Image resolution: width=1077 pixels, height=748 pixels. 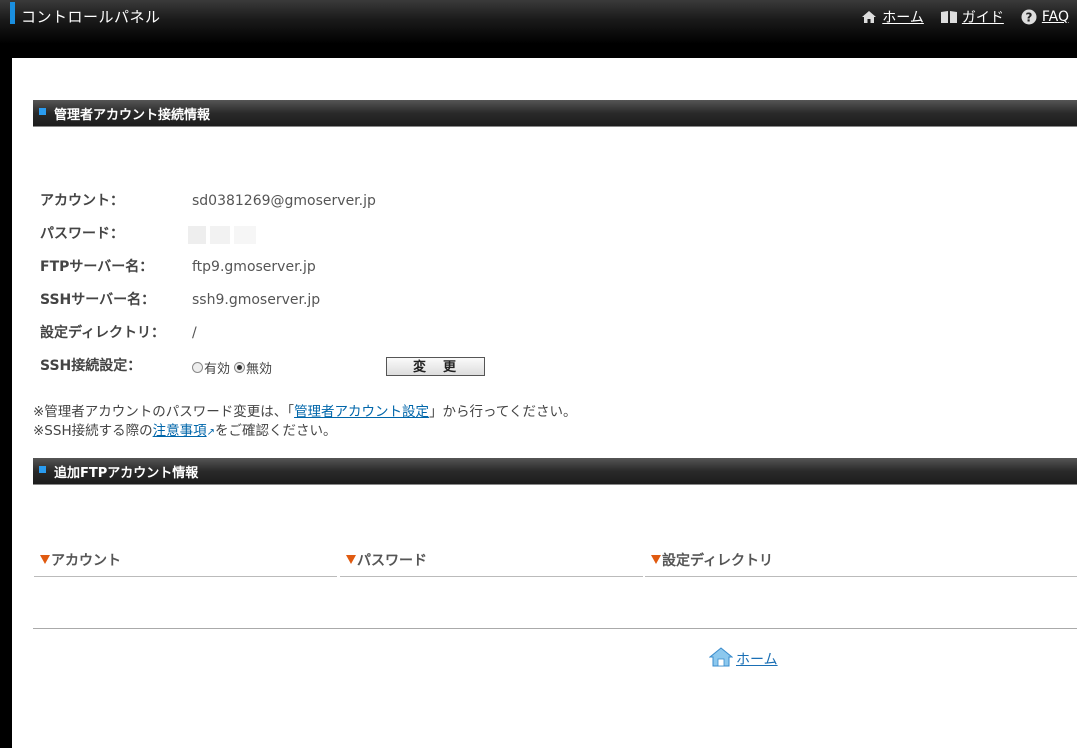 What do you see at coordinates (538, 22) in the screenshot?
I see `top-header: コントロールパネル ホーム ガイド ? FAQ` at bounding box center [538, 22].